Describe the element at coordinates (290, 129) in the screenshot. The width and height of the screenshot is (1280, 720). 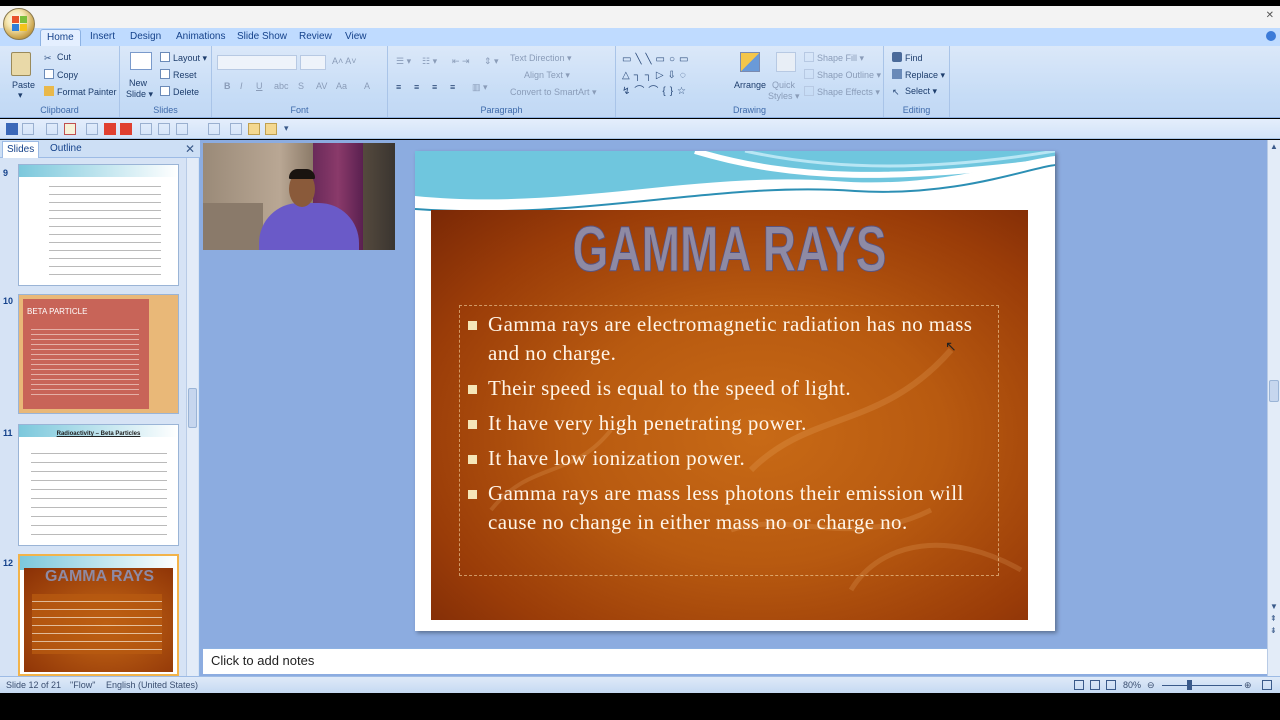
I see `customize-qat-icon: ▾` at that location.